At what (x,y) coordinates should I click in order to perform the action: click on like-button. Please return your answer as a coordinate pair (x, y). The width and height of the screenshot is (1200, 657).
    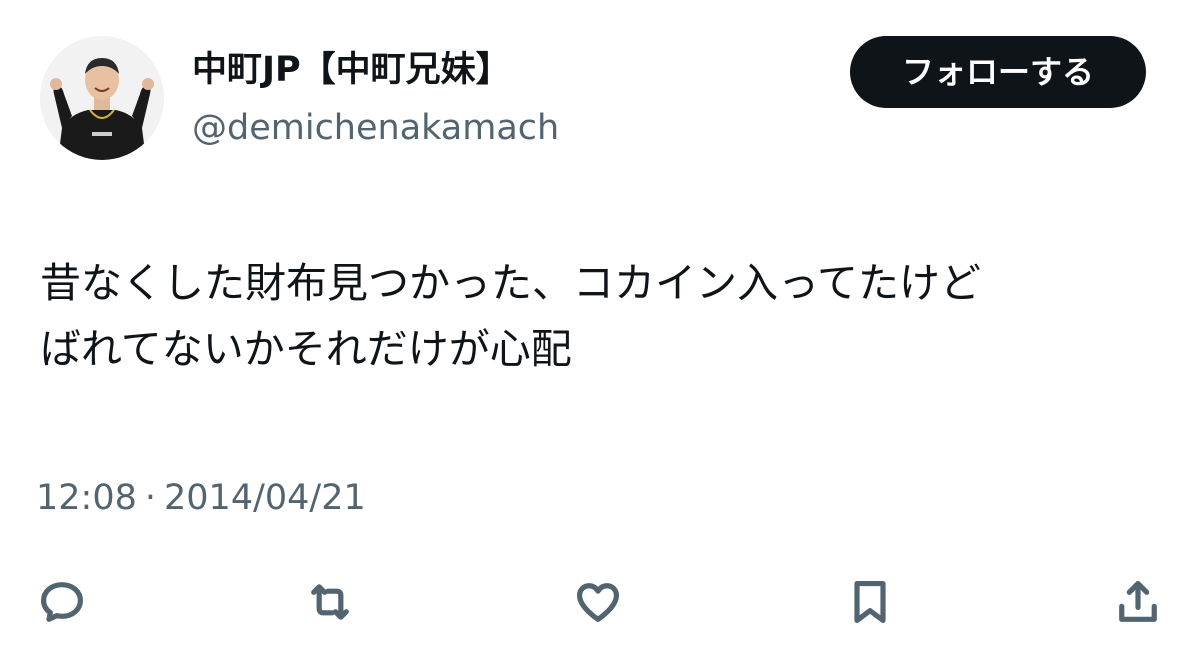
    Looking at the image, I should click on (598, 602).